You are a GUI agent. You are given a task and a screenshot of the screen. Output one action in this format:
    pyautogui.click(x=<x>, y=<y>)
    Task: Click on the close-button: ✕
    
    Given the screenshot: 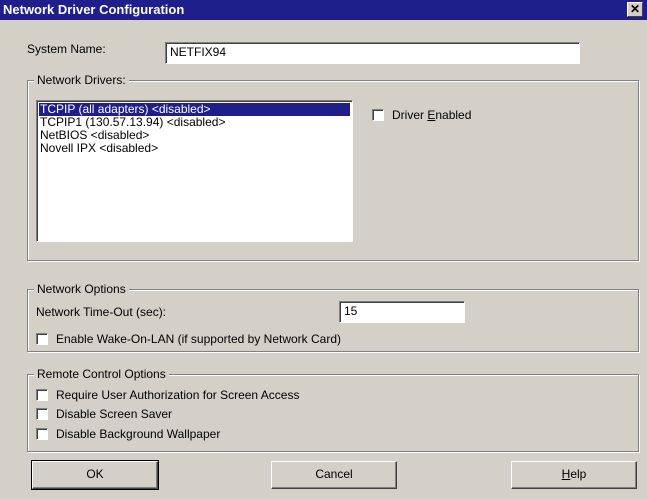 What is the action you would take?
    pyautogui.click(x=635, y=9)
    